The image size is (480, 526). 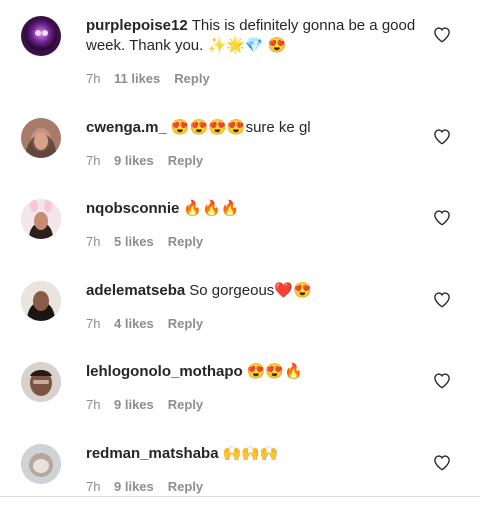 What do you see at coordinates (152, 453) in the screenshot?
I see `comment-username: redman_matshaba` at bounding box center [152, 453].